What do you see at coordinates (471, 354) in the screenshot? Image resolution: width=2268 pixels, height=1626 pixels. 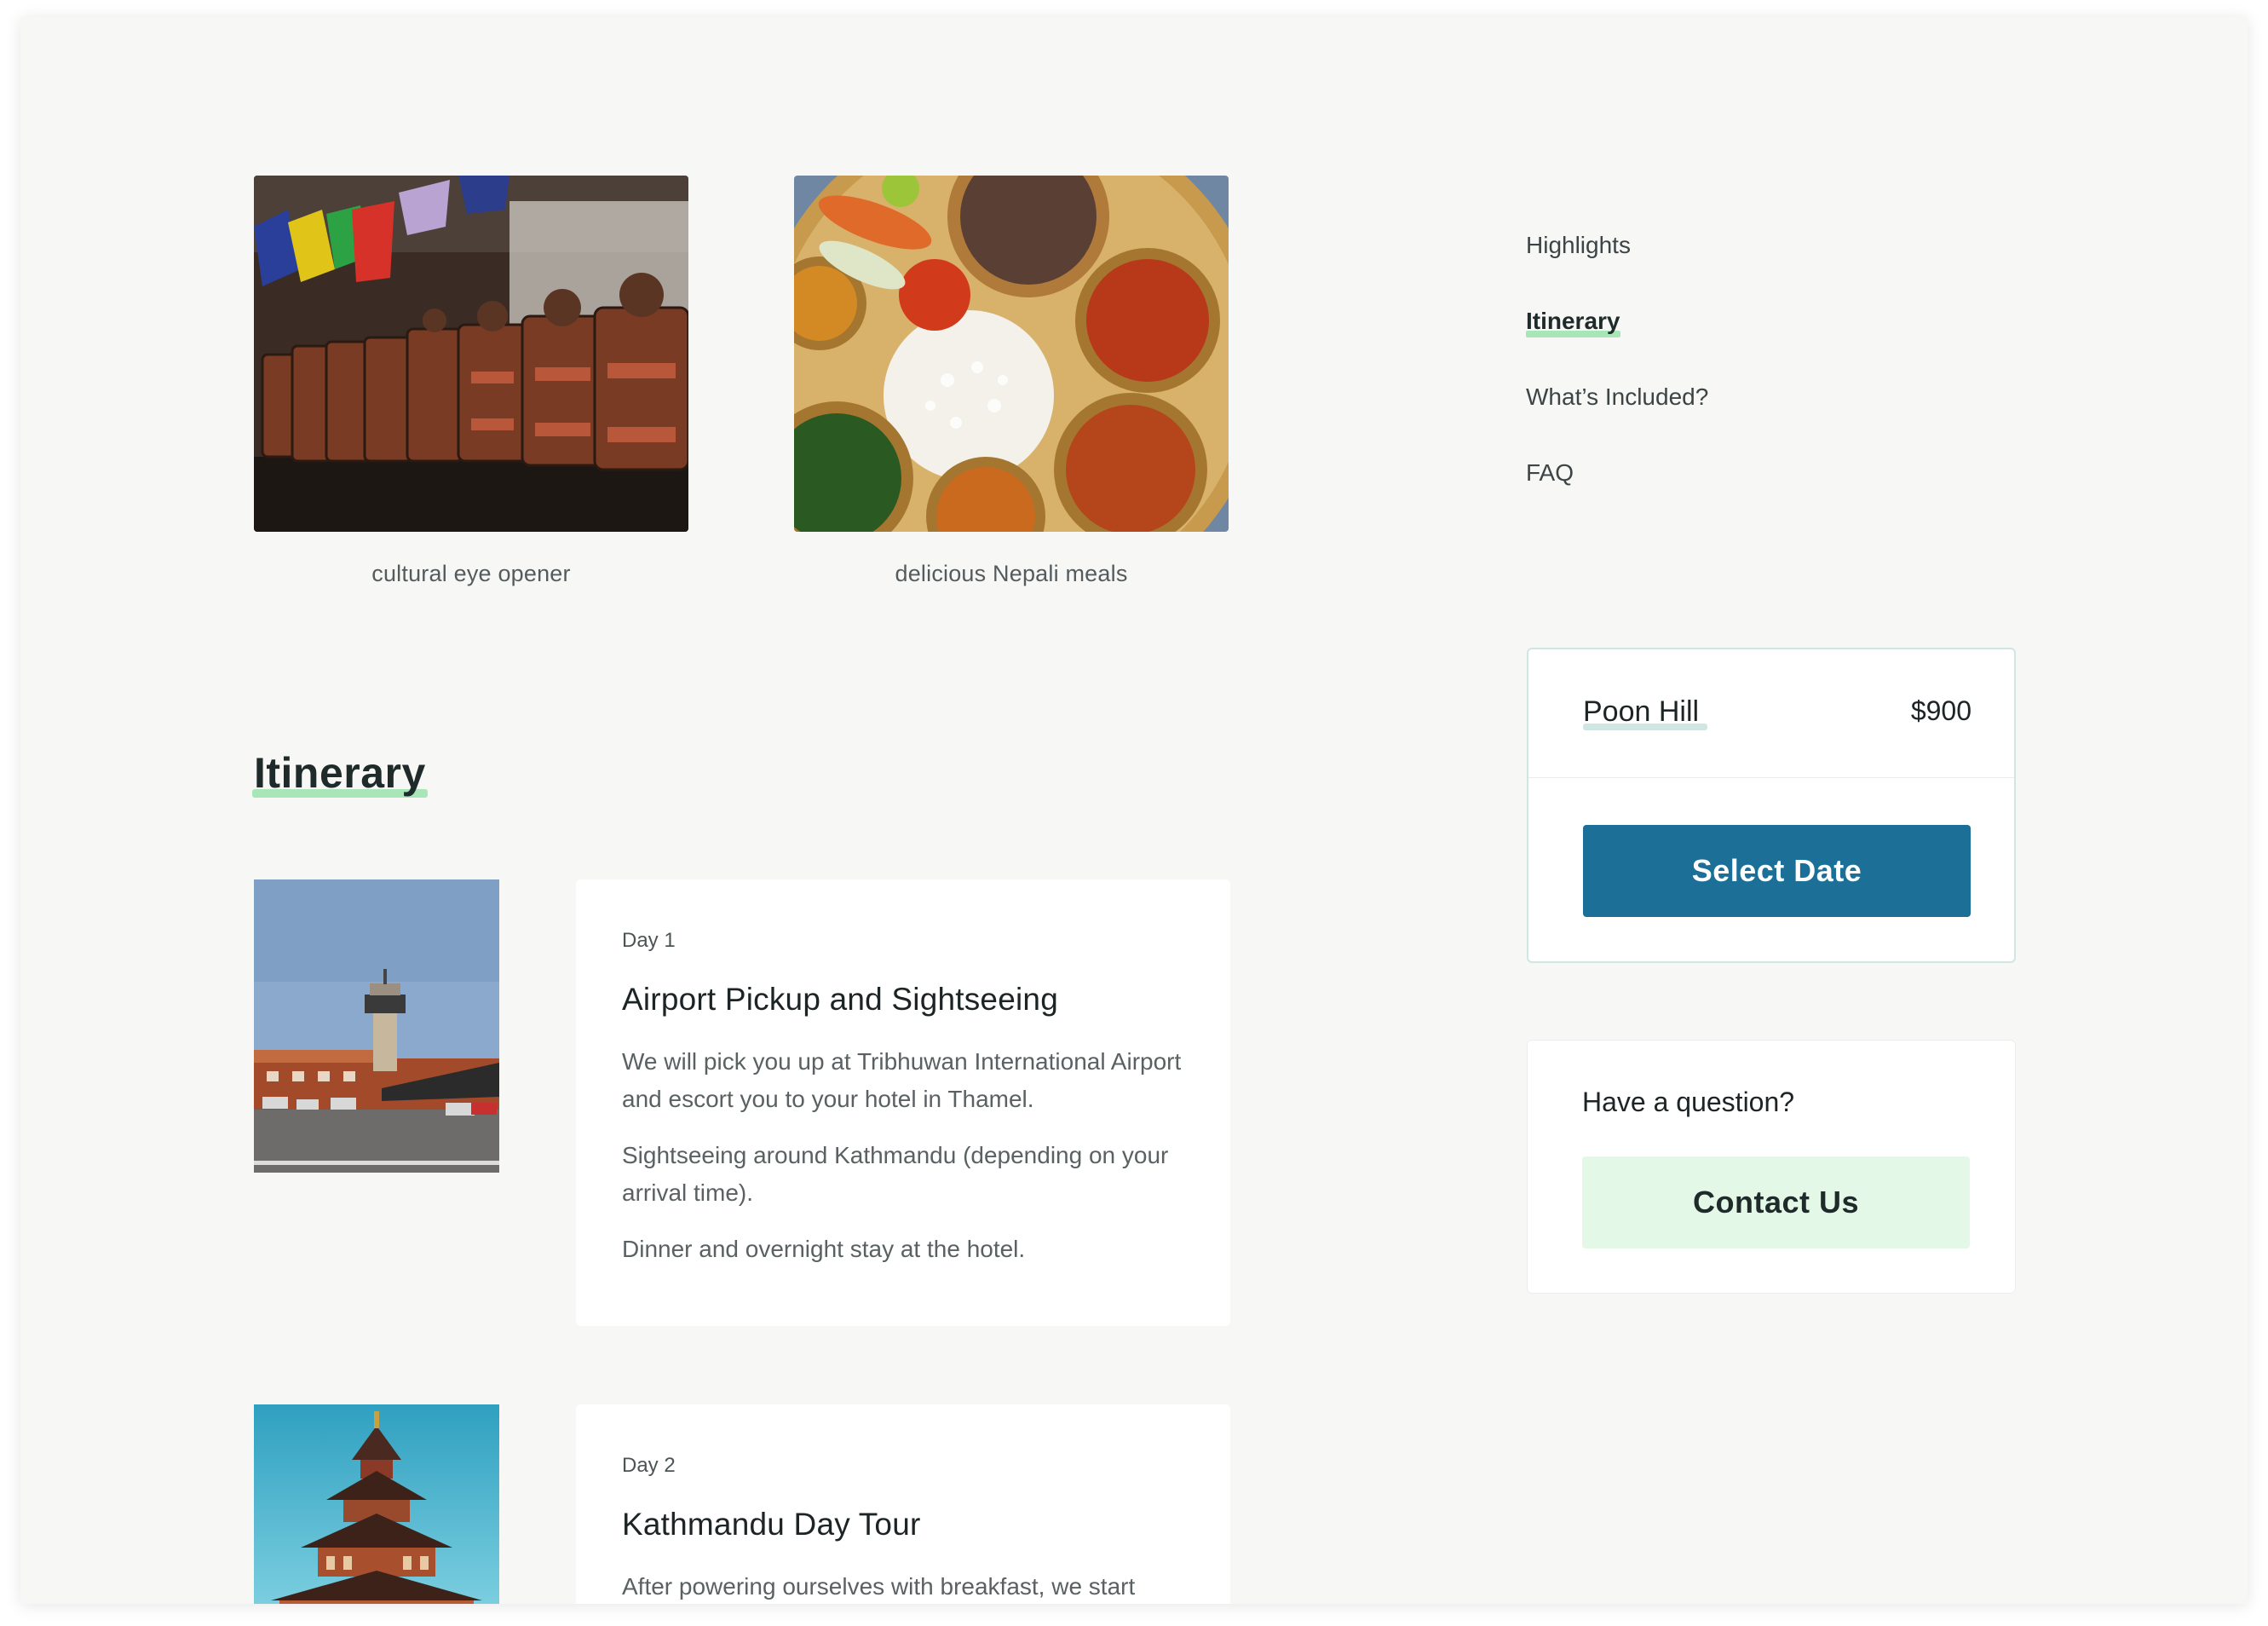 I see `prayer-wheels-photo` at bounding box center [471, 354].